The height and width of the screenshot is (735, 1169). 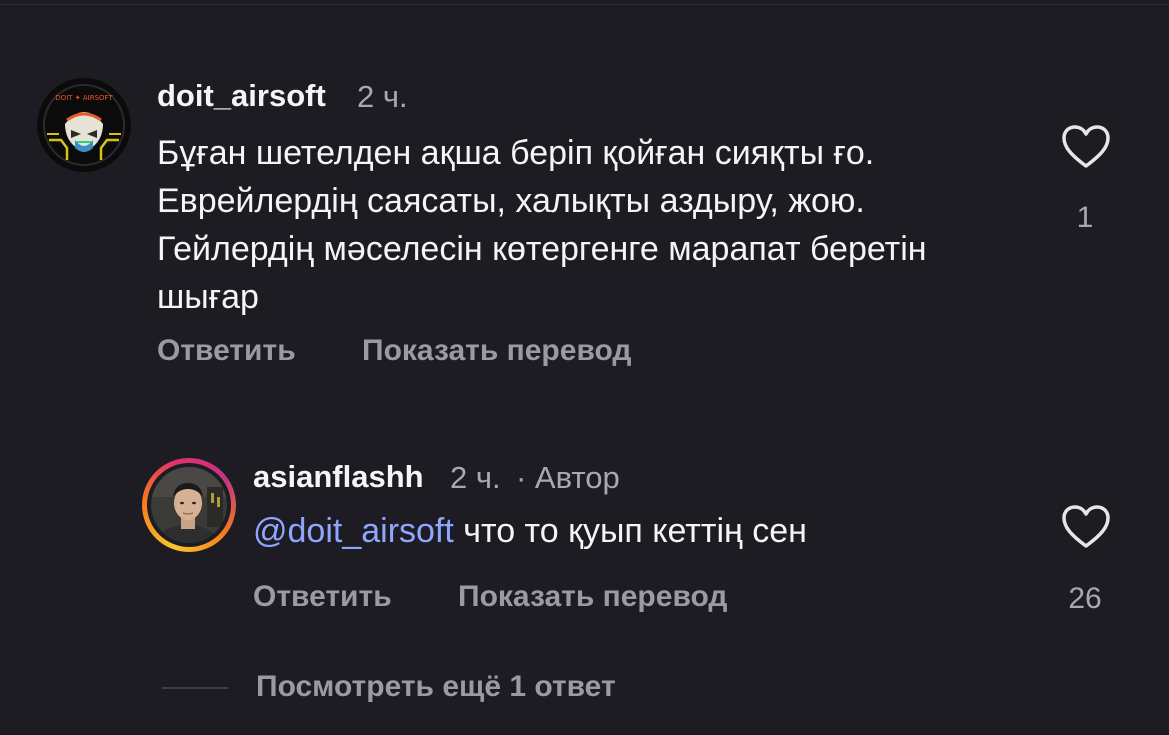 I want to click on avatar, so click(x=189, y=505).